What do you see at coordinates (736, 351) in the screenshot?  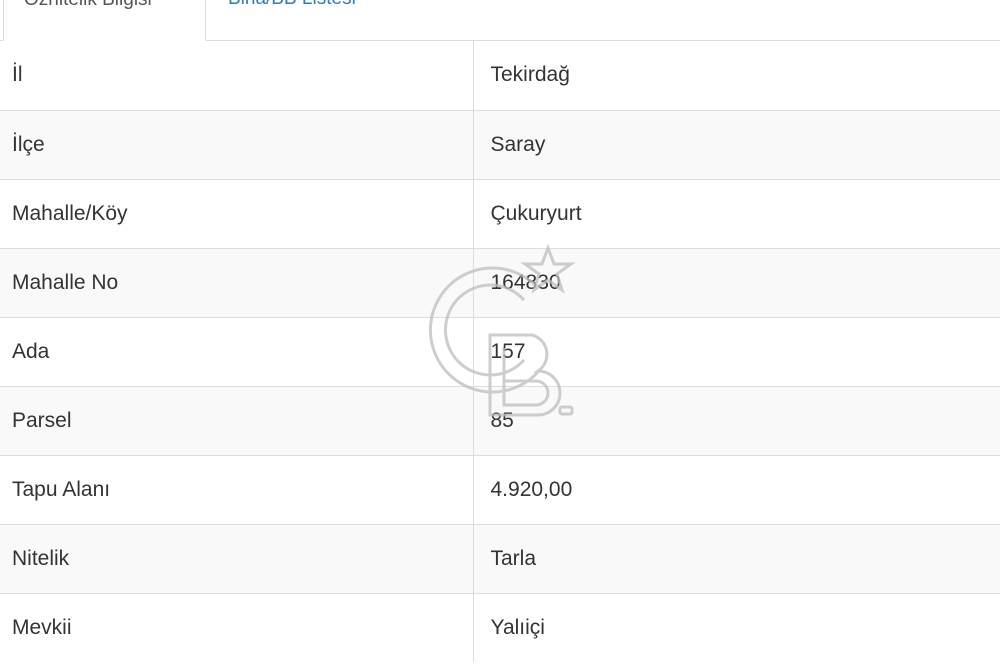 I see `row-value: 157` at bounding box center [736, 351].